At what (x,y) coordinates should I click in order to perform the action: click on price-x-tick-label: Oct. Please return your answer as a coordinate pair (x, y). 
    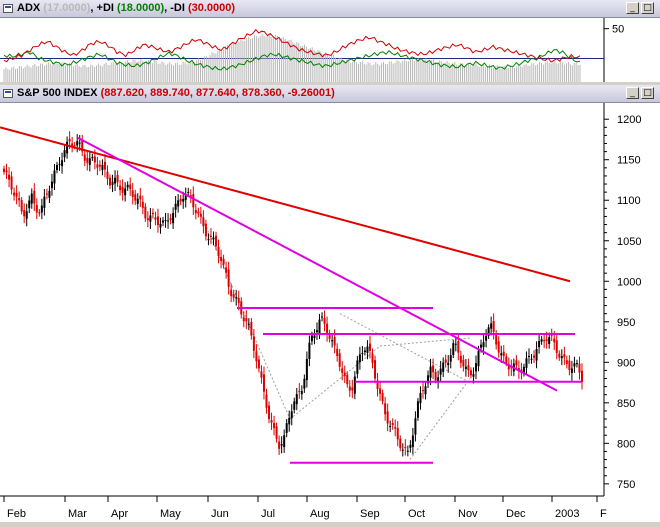
    Looking at the image, I should click on (416, 514).